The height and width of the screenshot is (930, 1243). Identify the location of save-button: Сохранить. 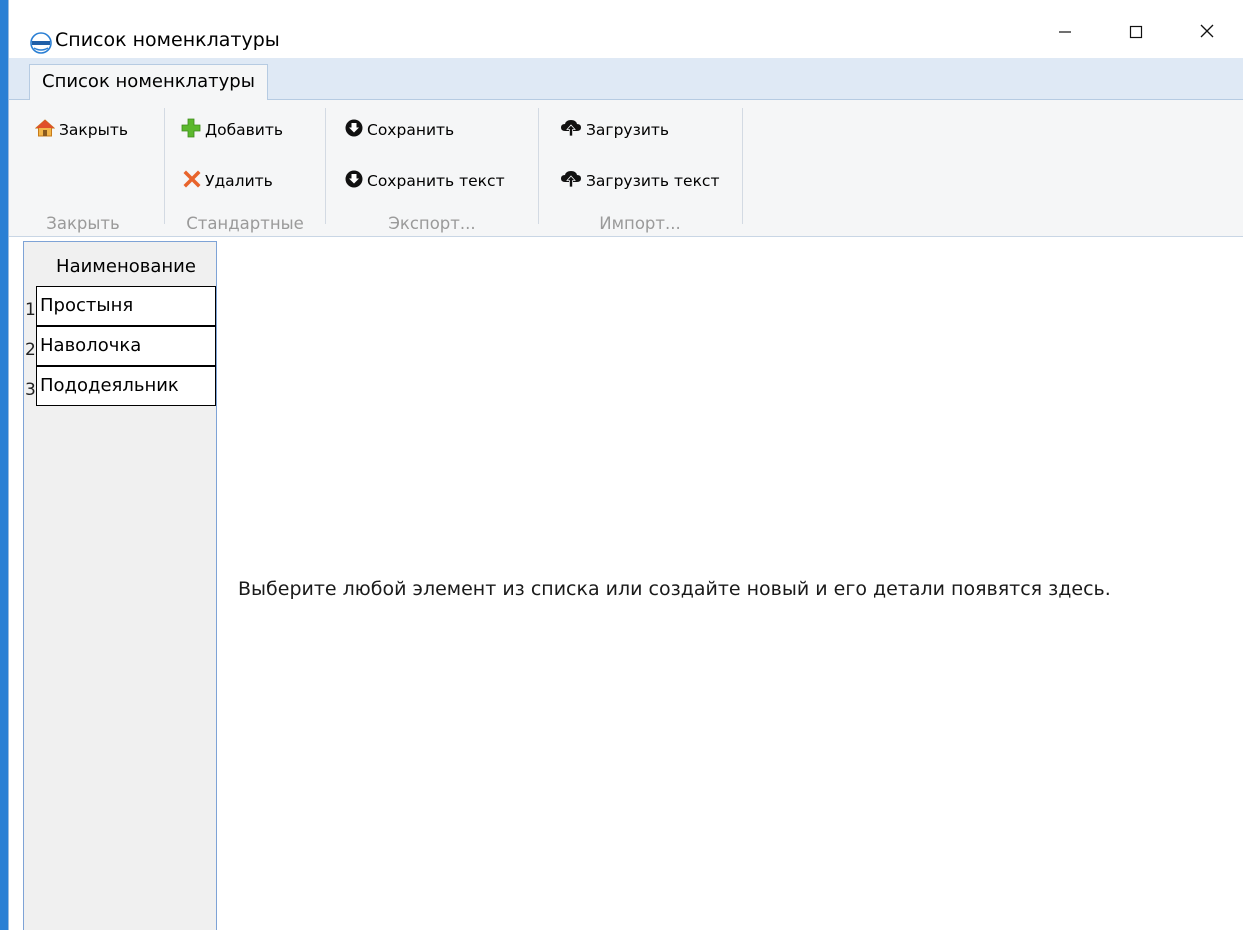
(399, 130).